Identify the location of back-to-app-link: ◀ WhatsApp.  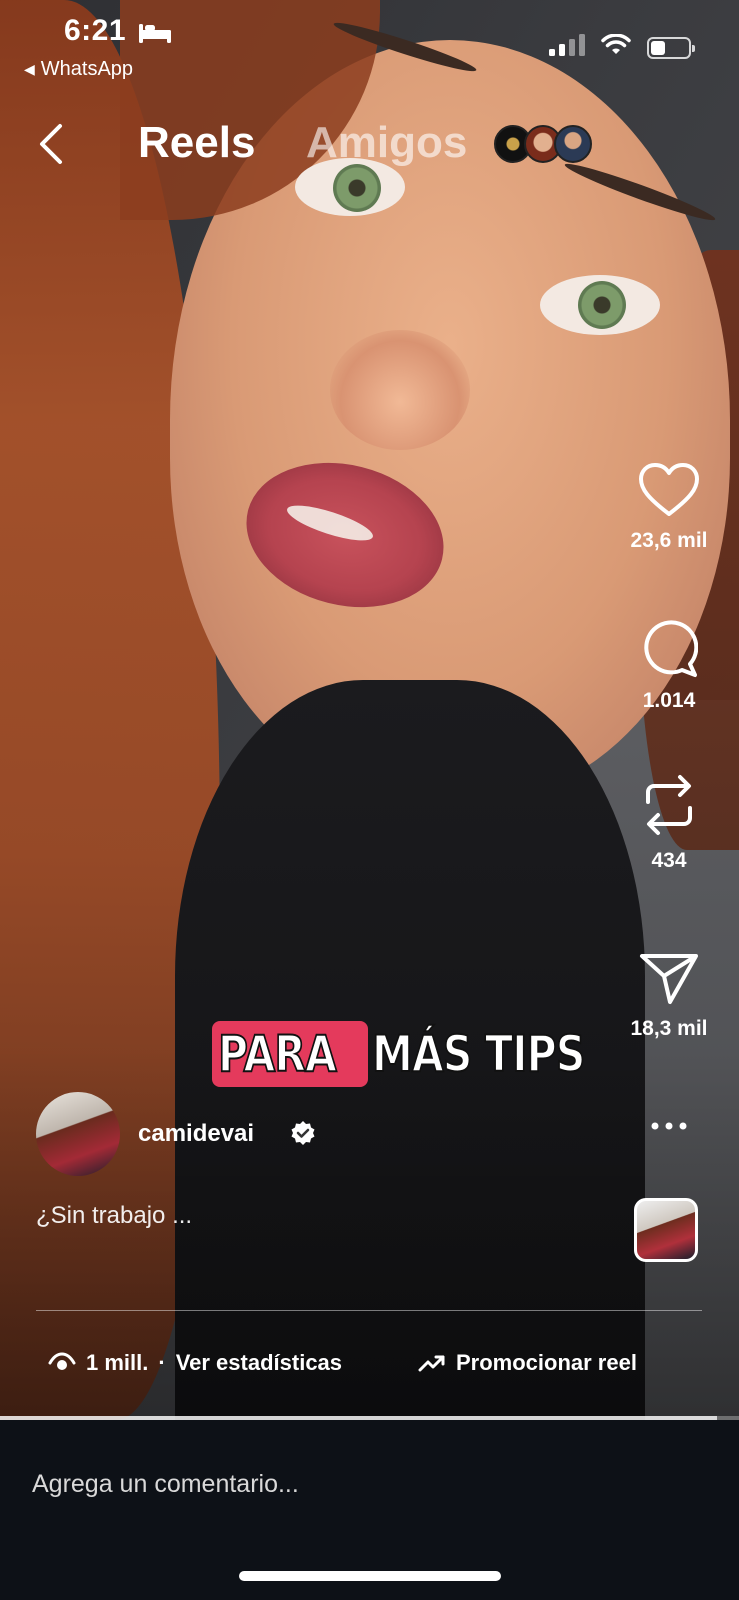
(78, 69).